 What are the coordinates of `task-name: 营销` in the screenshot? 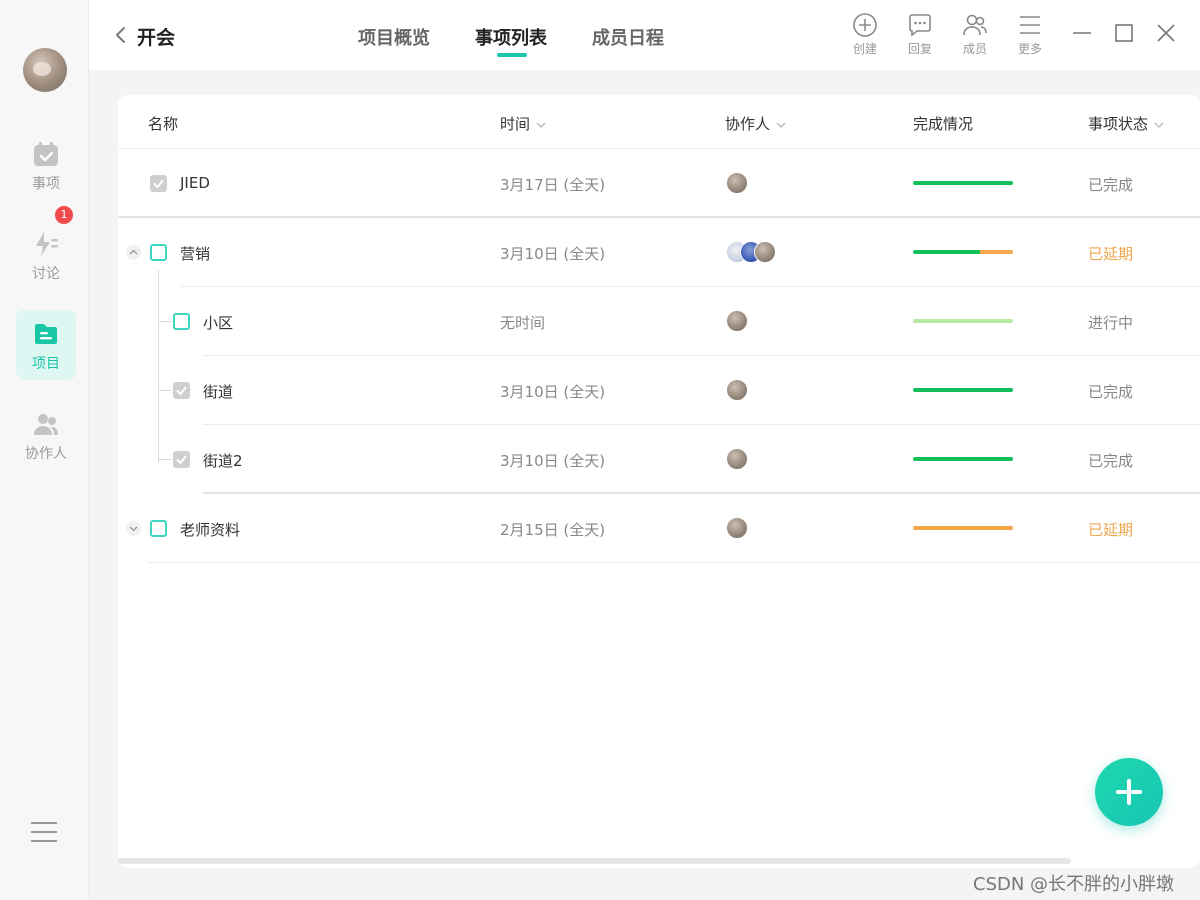 It's located at (195, 253).